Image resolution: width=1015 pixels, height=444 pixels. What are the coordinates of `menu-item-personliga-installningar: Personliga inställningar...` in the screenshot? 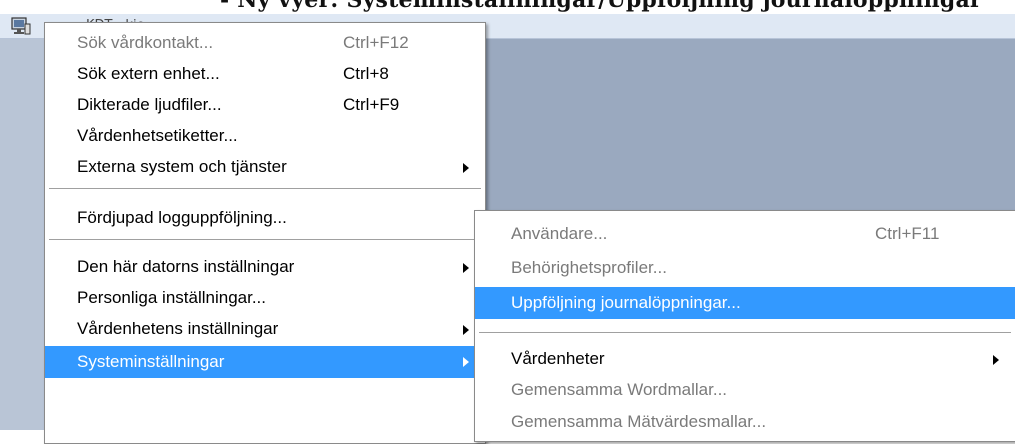 It's located at (265, 298).